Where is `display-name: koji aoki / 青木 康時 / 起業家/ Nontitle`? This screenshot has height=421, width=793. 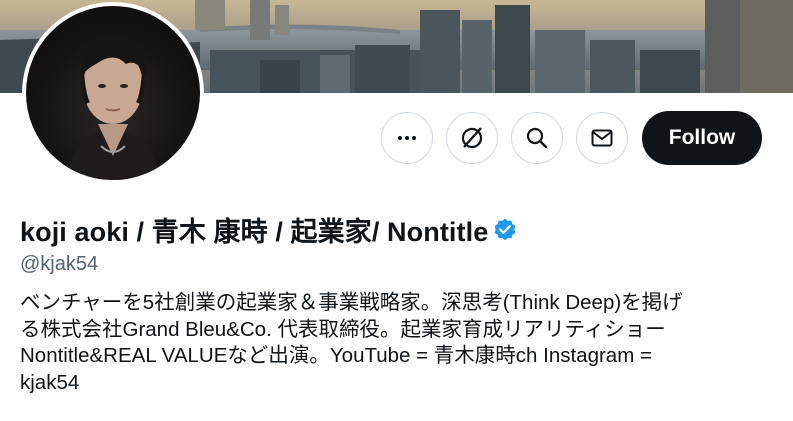
display-name: koji aoki / 青木 康時 / 起業家/ Nontitle is located at coordinates (254, 232).